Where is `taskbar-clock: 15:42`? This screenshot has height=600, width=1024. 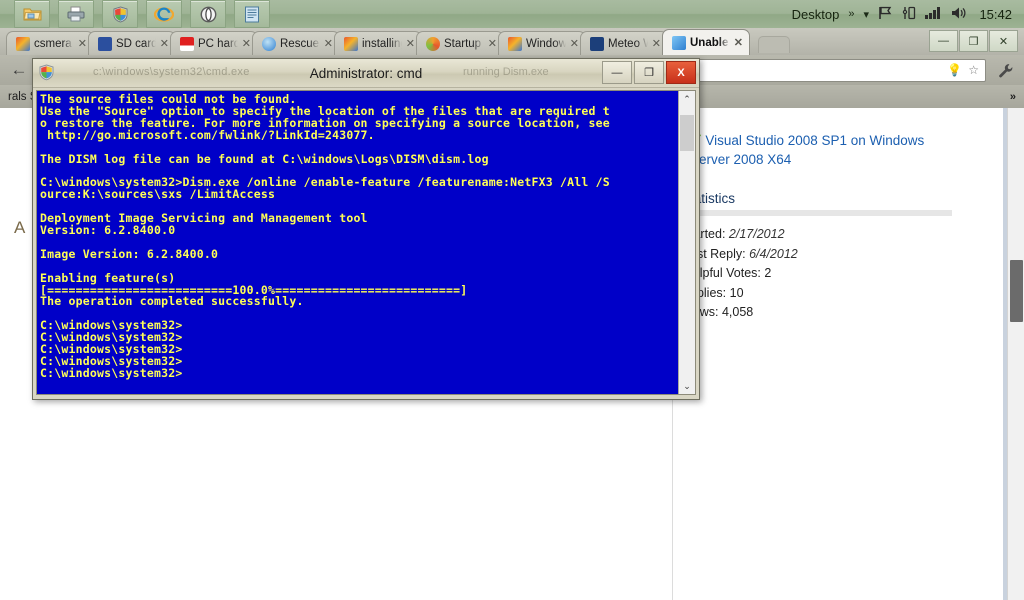 taskbar-clock: 15:42 is located at coordinates (994, 14).